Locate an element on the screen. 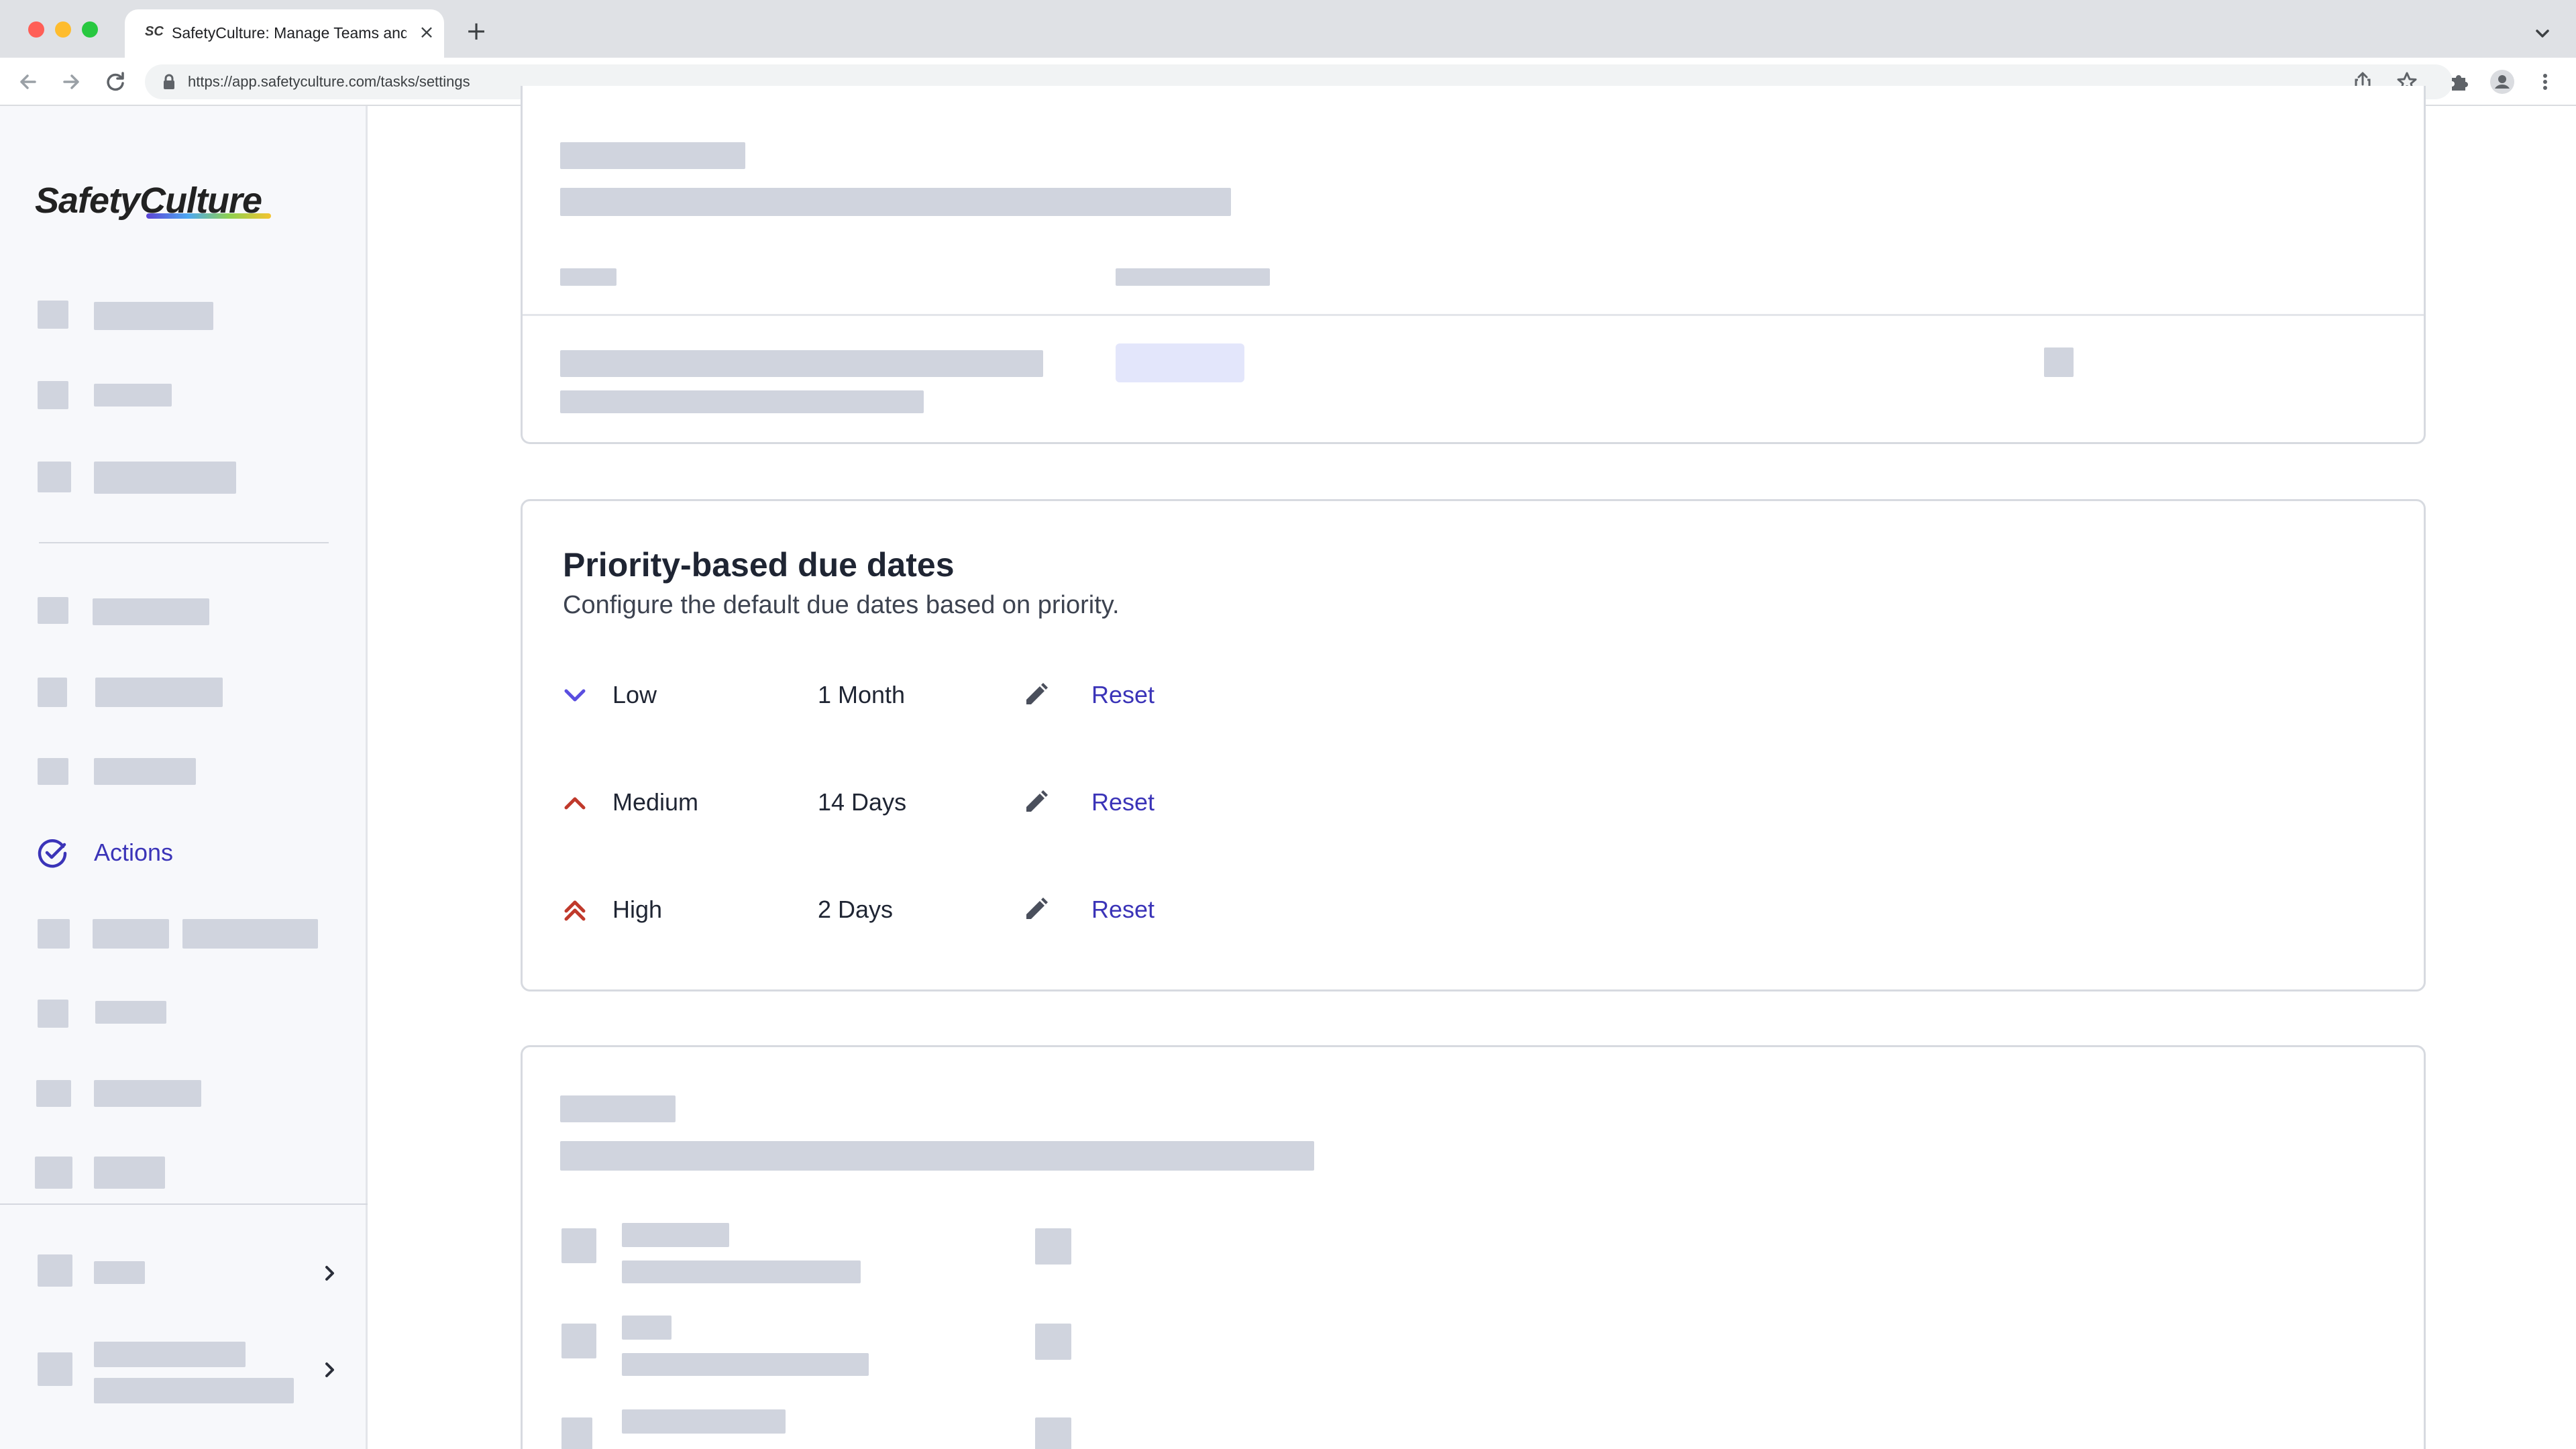  chevron-down-icon is located at coordinates (574, 695).